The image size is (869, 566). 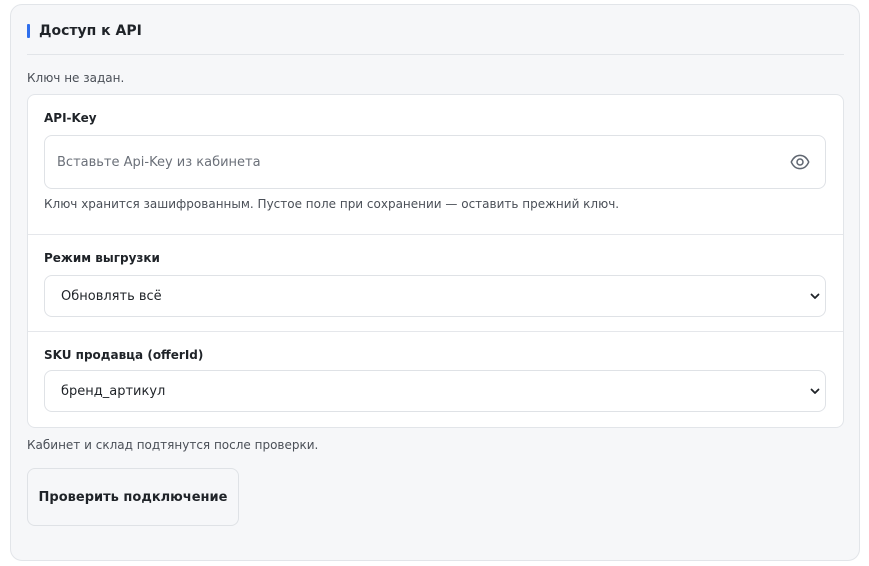 I want to click on export-mode-value: Обновлять всё, so click(x=111, y=296).